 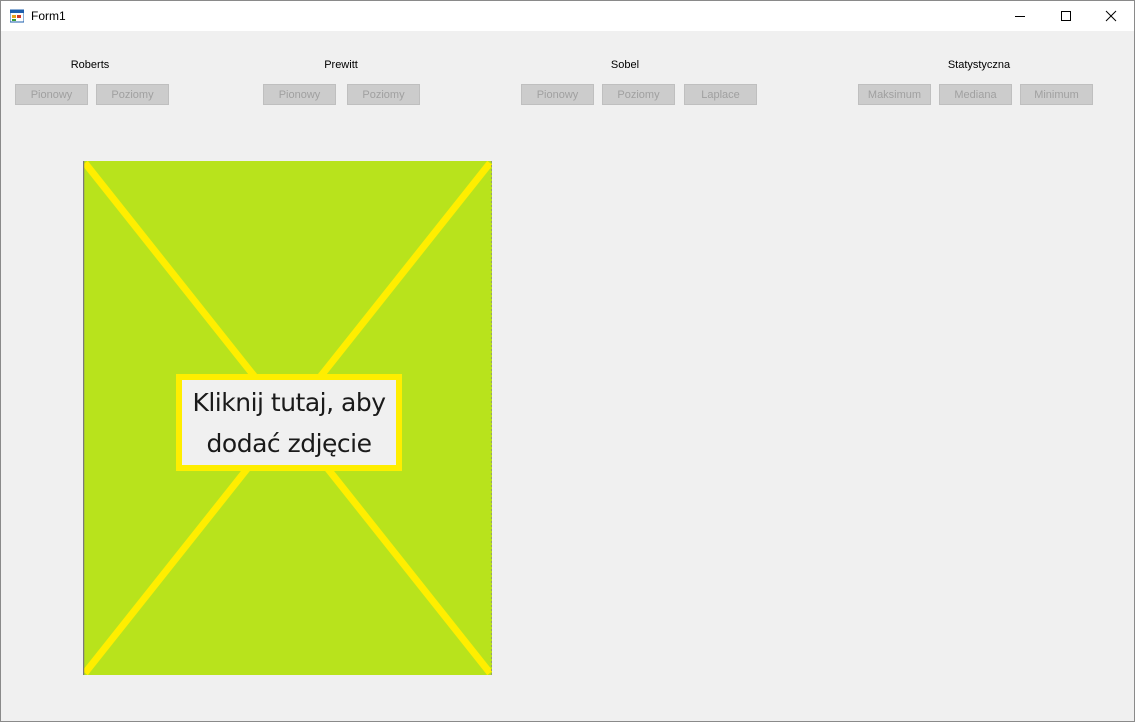 I want to click on maximize-button, so click(x=1066, y=16).